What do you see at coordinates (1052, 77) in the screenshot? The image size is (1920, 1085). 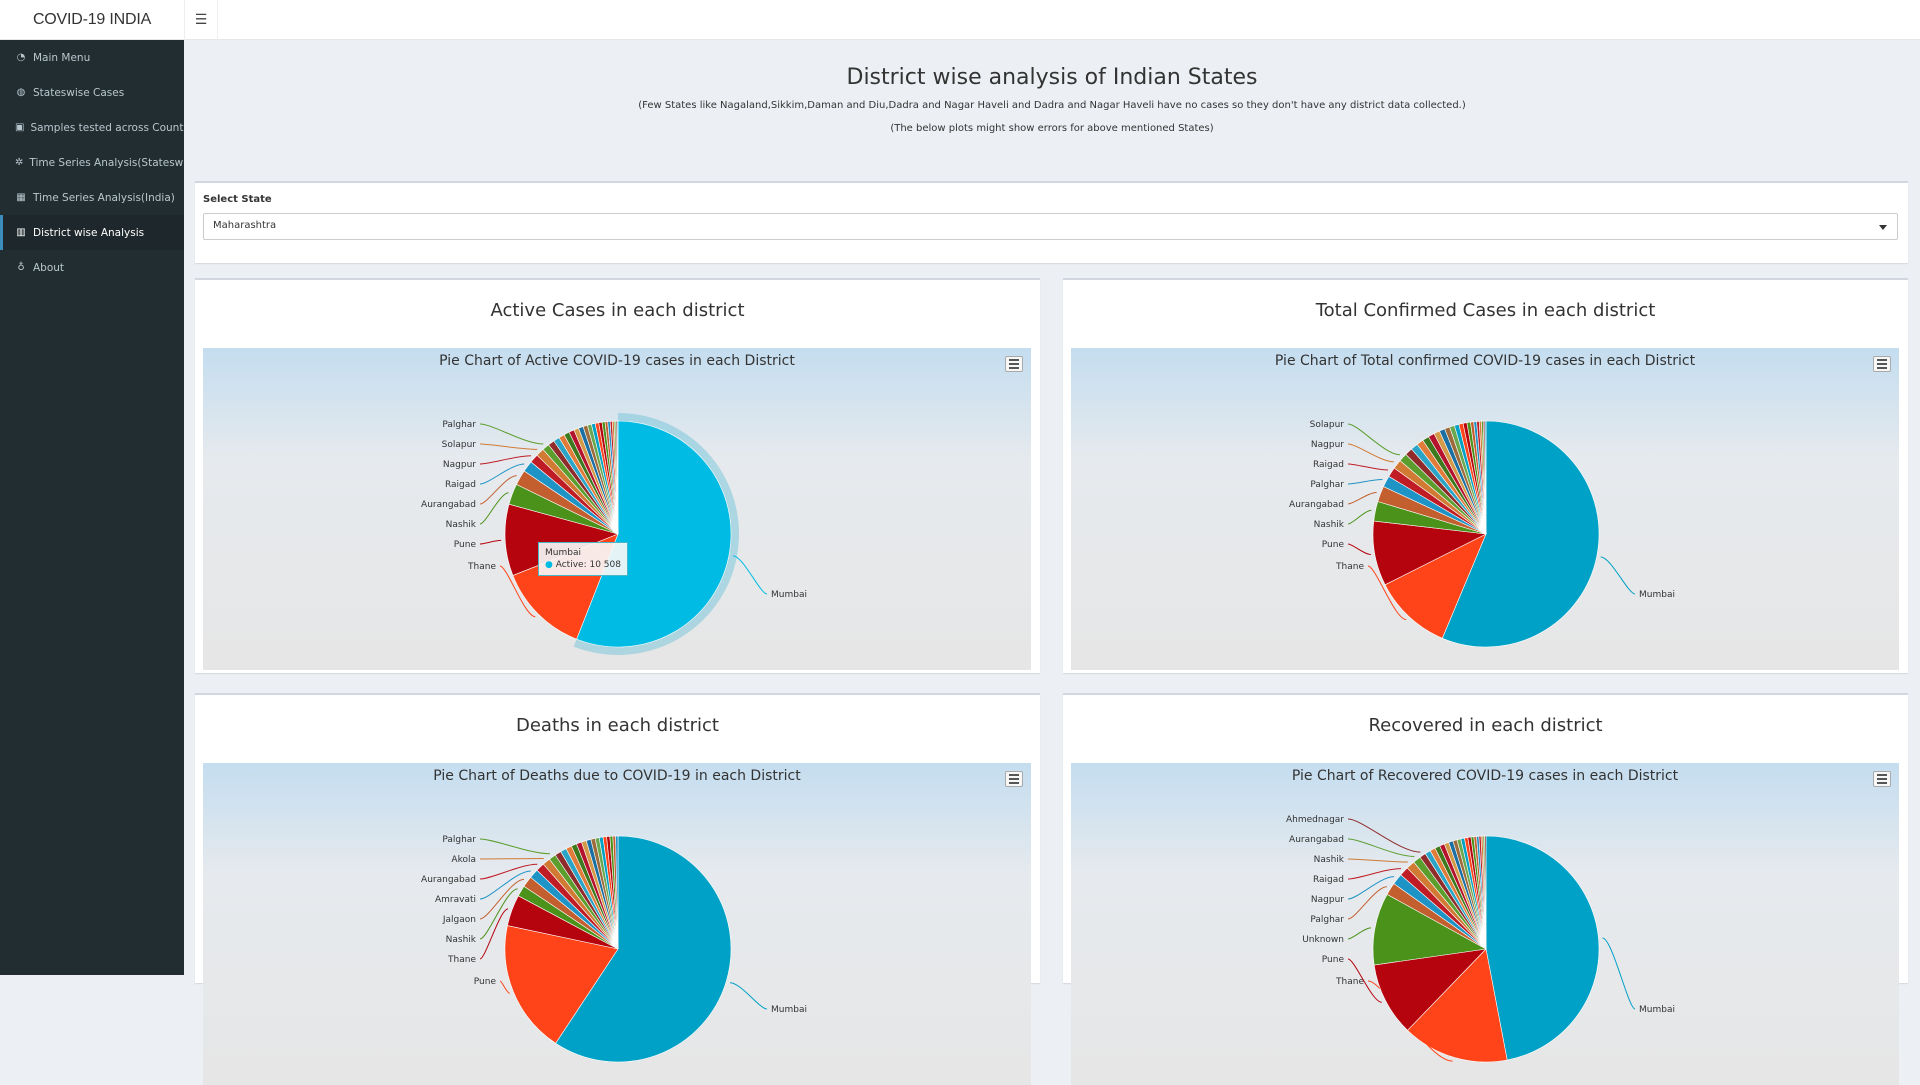 I see `page-title: District wise analysis of Indian States` at bounding box center [1052, 77].